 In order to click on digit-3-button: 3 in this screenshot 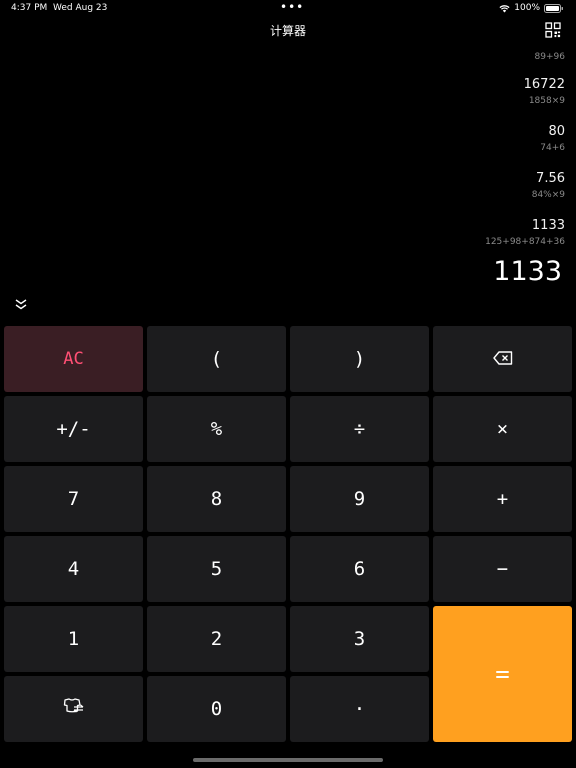, I will do `click(359, 639)`.